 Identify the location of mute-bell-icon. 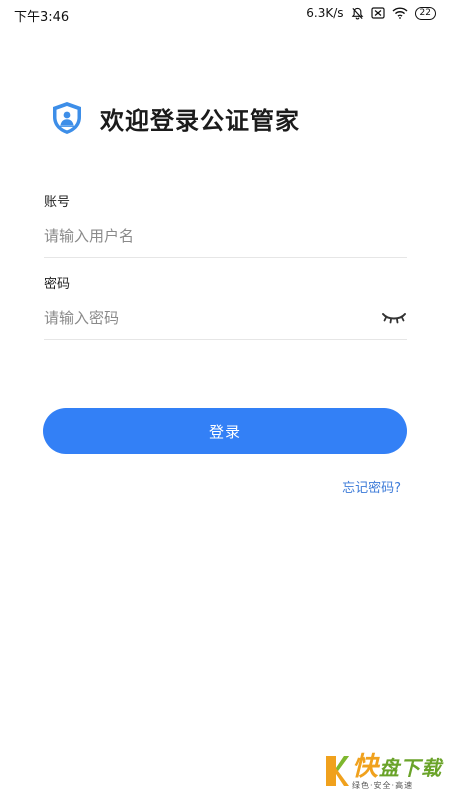
(357, 13).